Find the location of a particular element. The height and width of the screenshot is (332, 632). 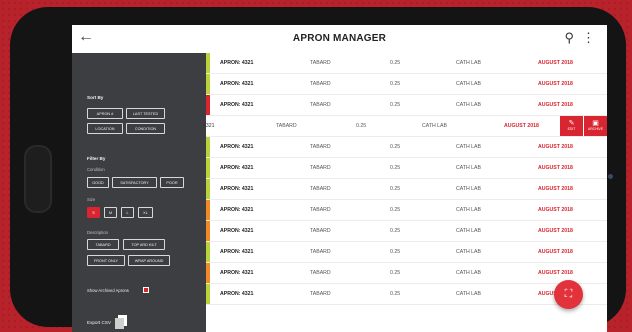

condition-satisfactory-chip: SATISFACTORY is located at coordinates (134, 182).